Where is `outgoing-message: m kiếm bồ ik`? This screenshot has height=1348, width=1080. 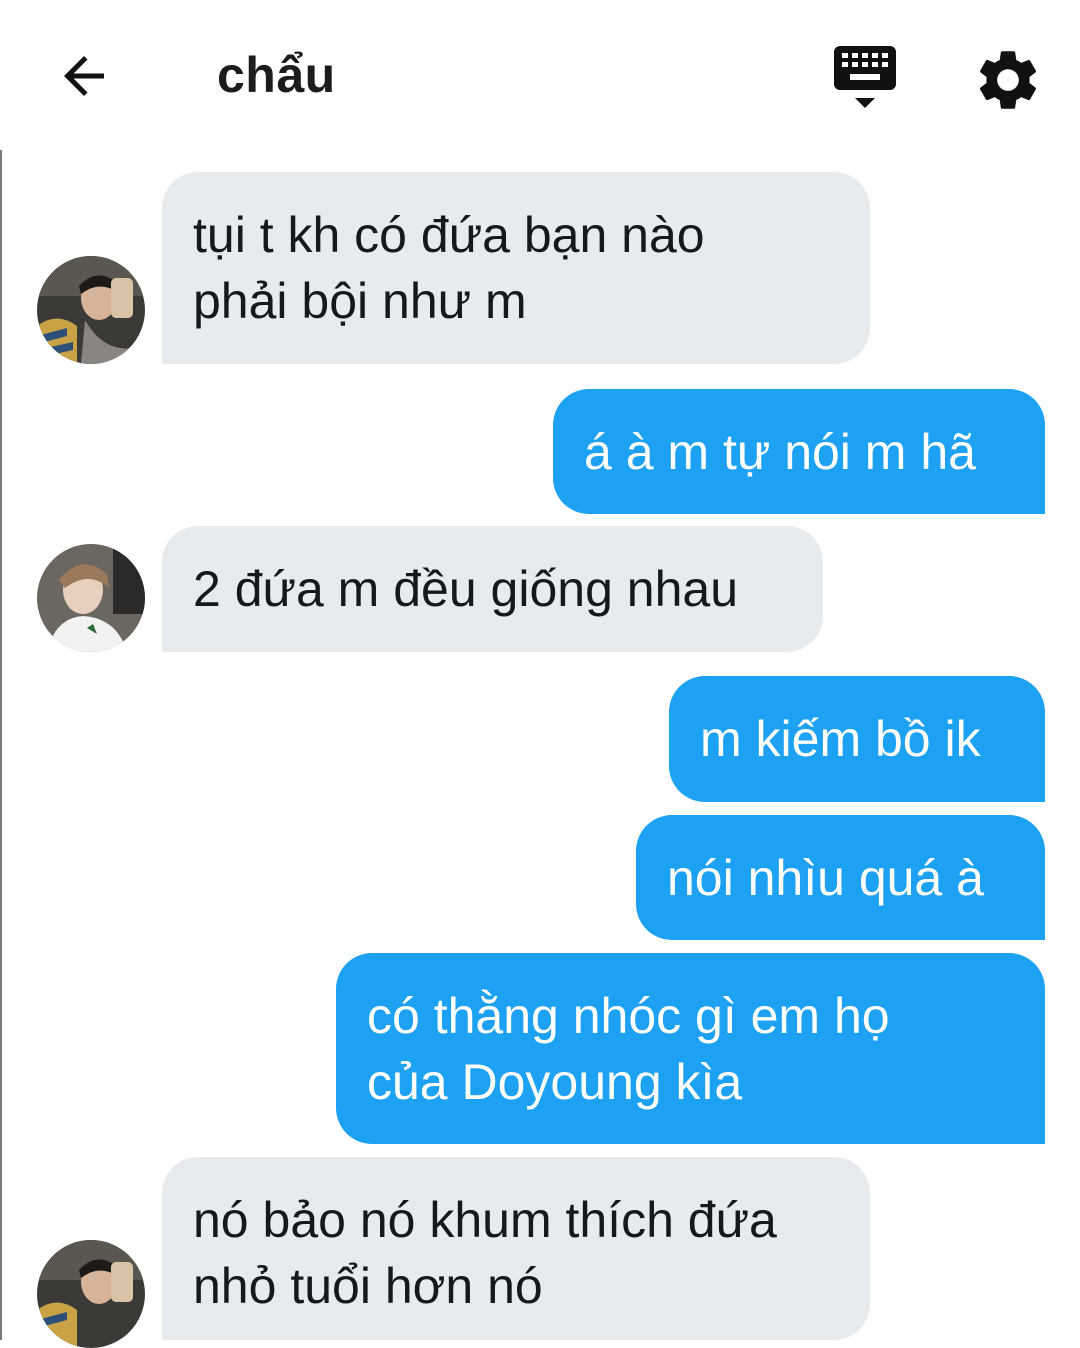 outgoing-message: m kiếm bồ ik is located at coordinates (857, 739).